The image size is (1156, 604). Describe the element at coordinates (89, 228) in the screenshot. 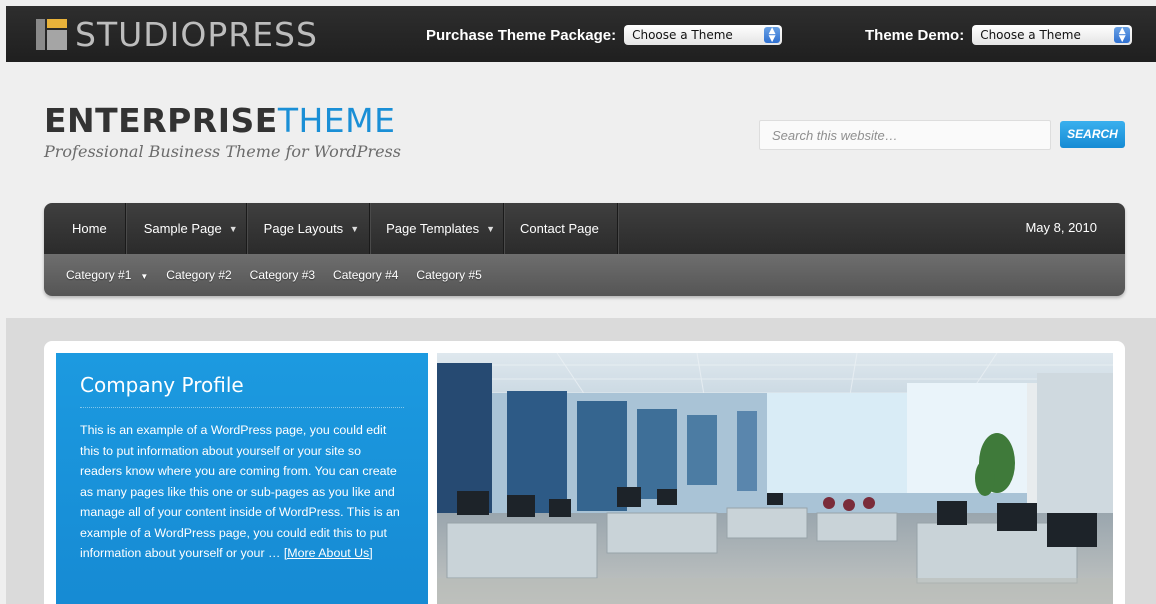

I see `nav-item-label: Home` at that location.